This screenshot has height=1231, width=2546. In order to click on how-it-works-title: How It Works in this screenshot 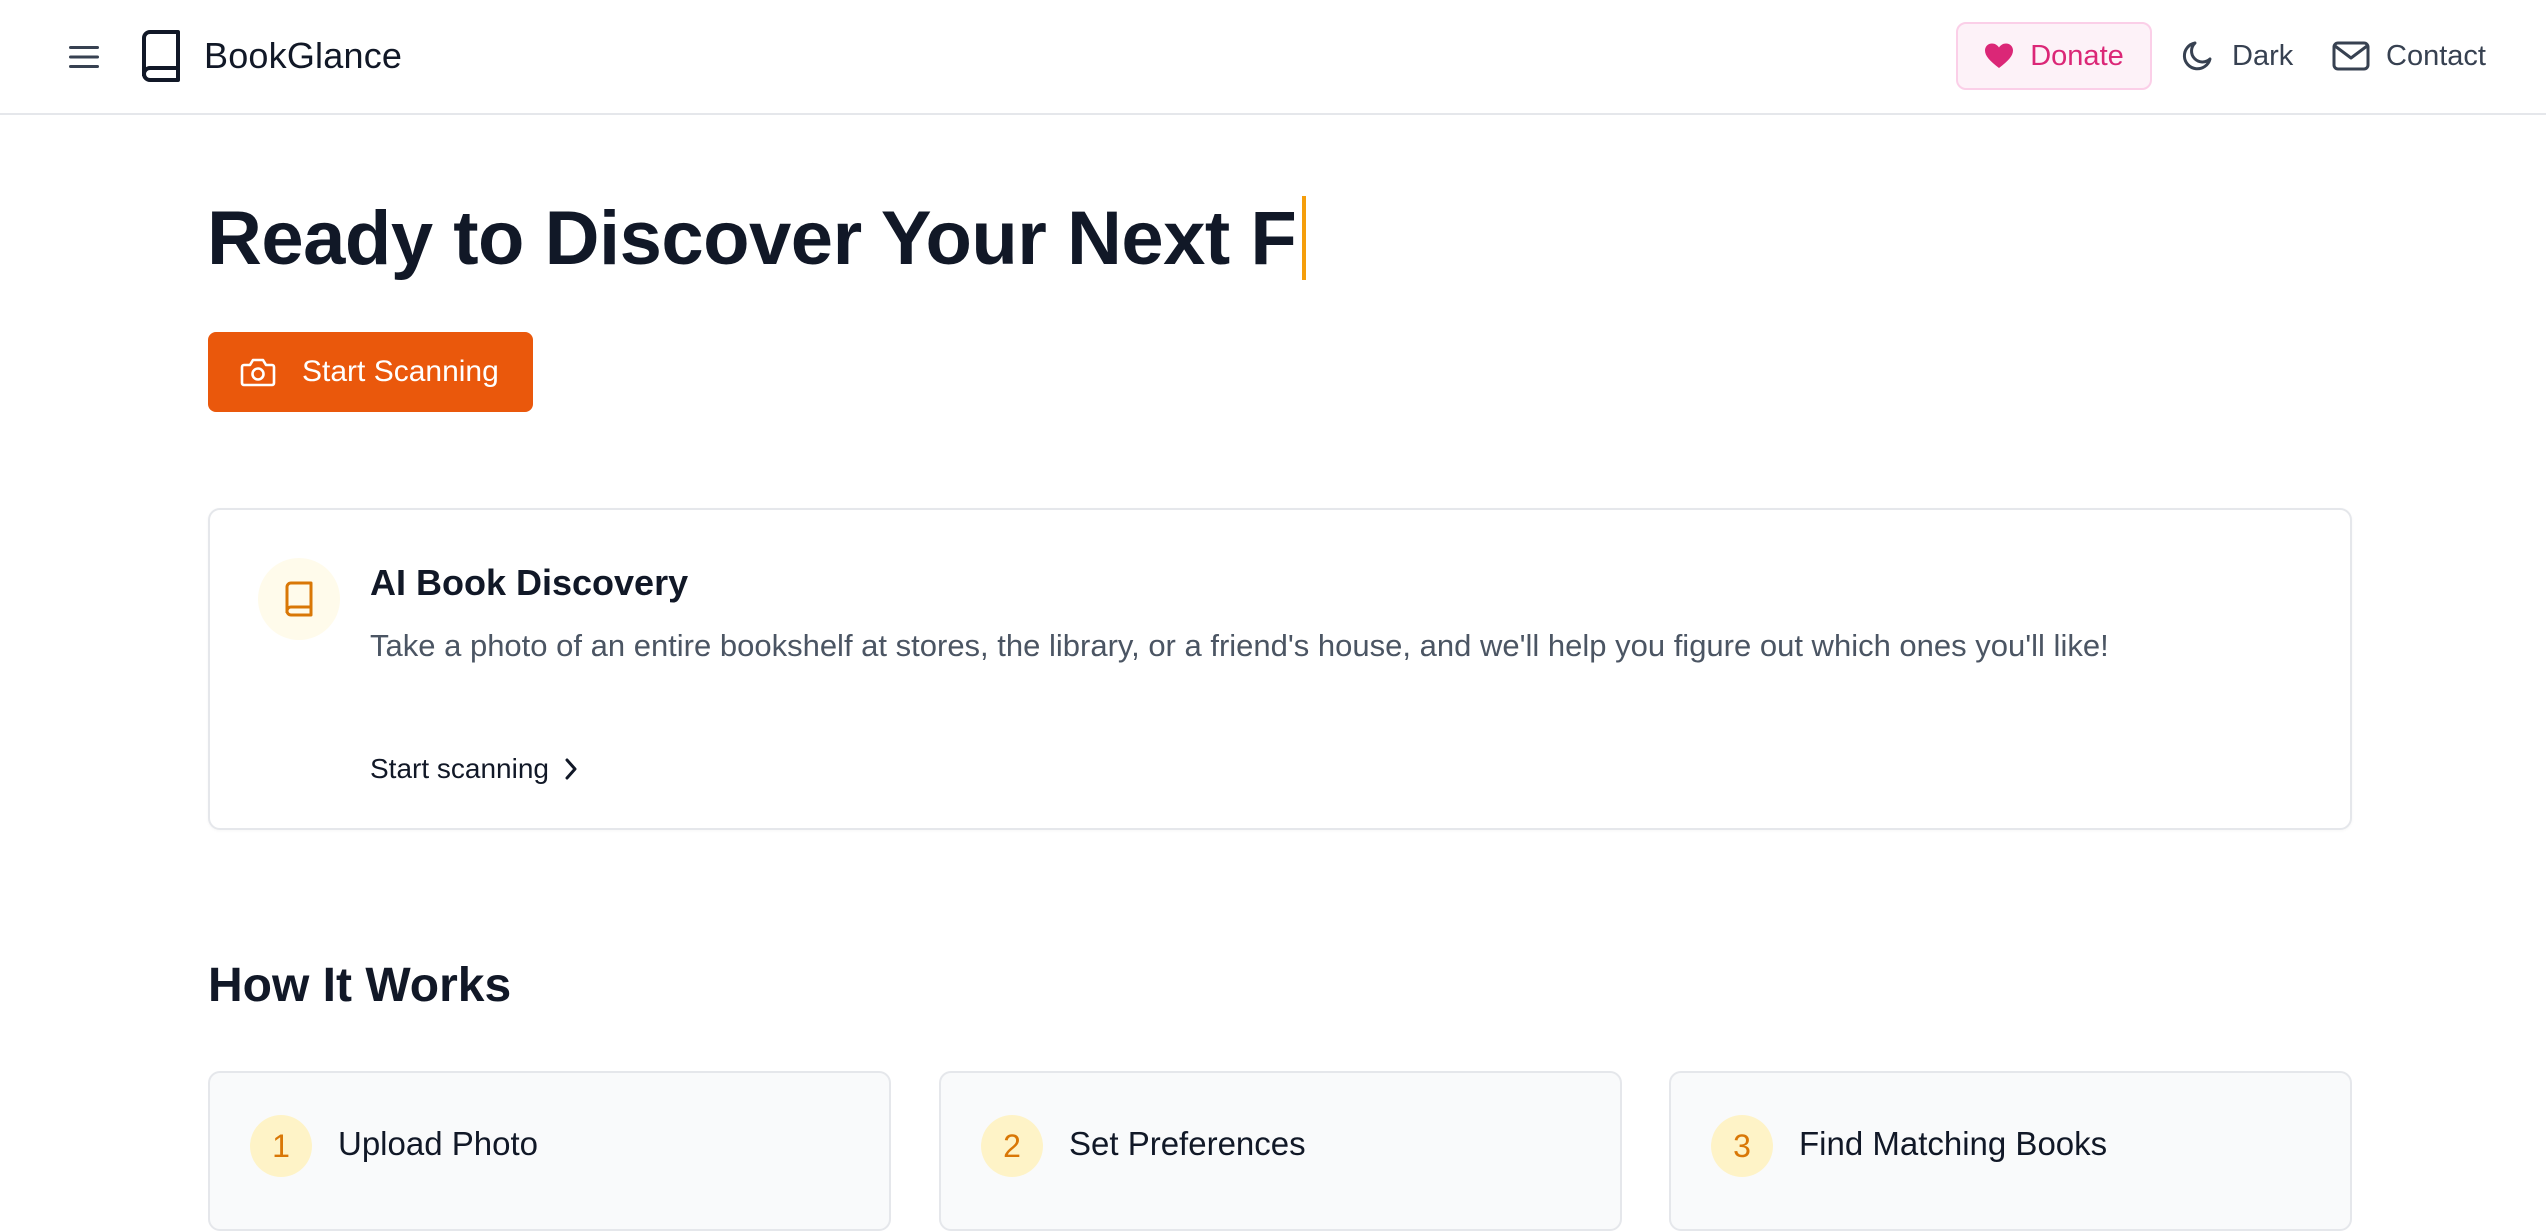, I will do `click(360, 985)`.